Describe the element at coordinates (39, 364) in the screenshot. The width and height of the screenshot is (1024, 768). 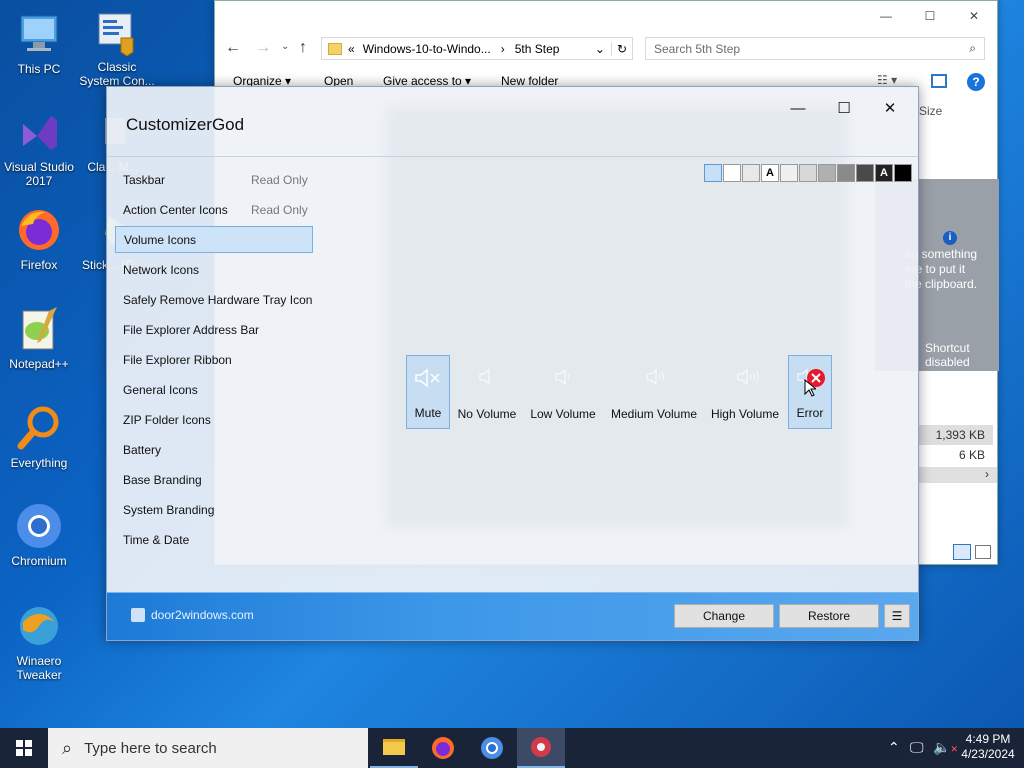
I see `desktop-icon-label: Notepad++` at that location.